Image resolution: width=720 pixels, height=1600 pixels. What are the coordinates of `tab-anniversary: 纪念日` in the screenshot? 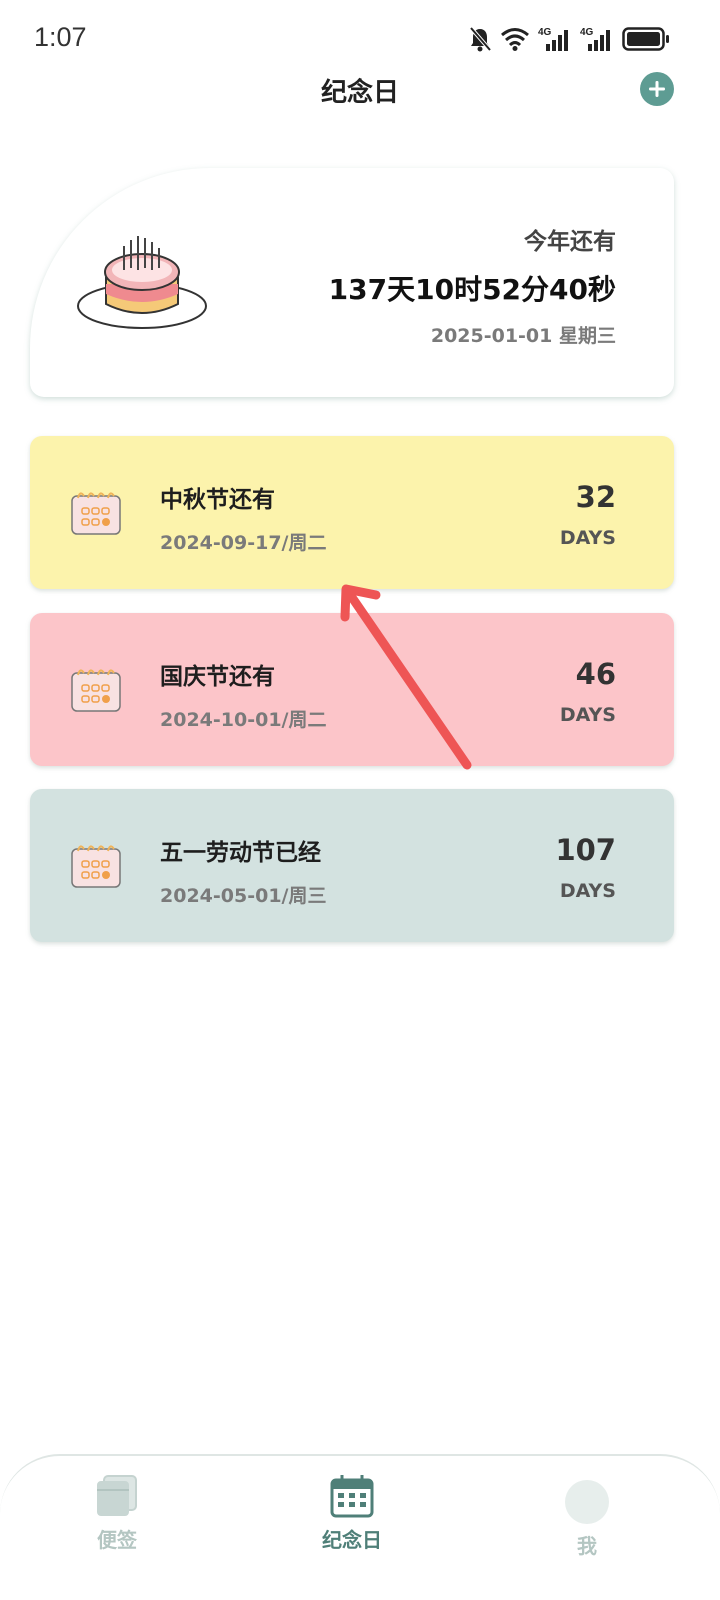 It's located at (352, 1513).